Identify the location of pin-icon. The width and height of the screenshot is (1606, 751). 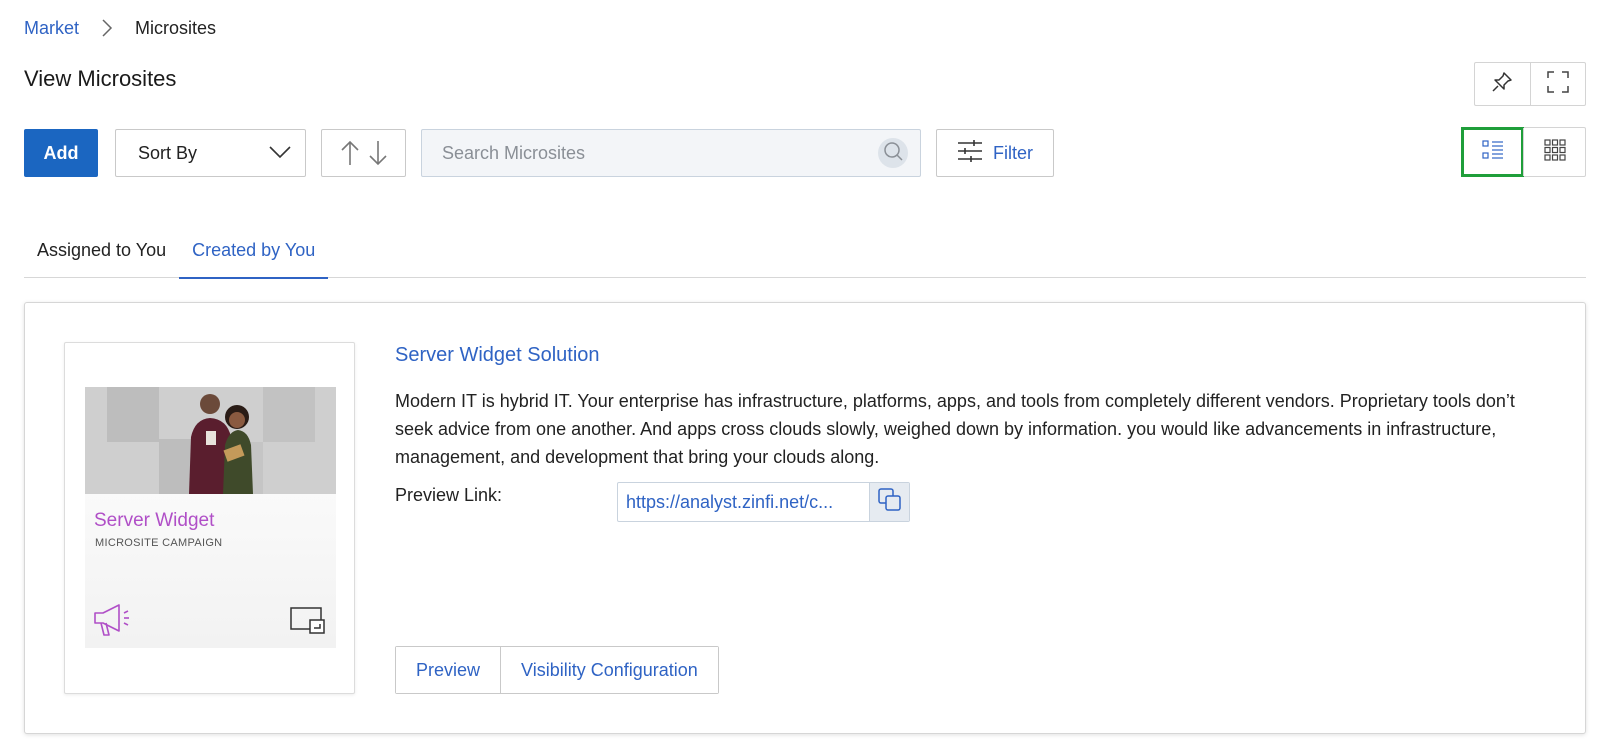
(1502, 84).